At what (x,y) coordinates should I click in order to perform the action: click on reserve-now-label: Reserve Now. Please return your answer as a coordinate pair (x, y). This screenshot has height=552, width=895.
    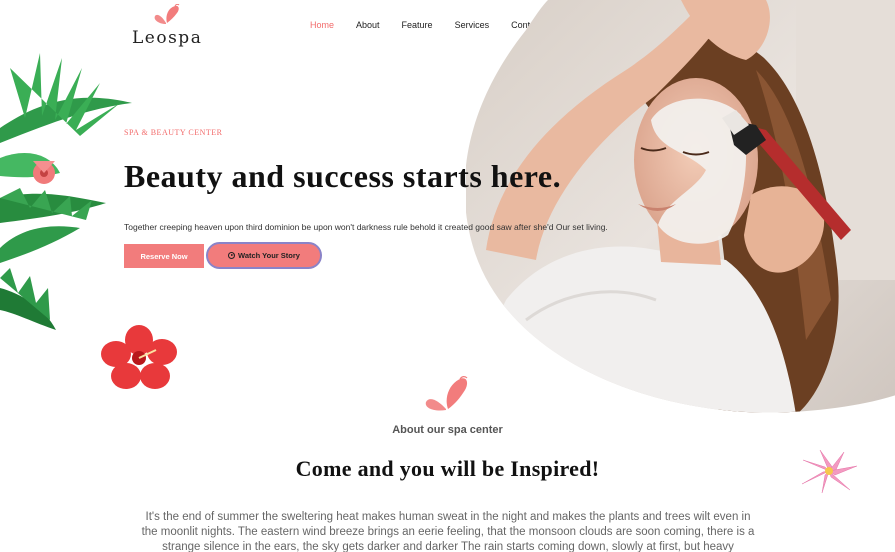
    Looking at the image, I should click on (164, 256).